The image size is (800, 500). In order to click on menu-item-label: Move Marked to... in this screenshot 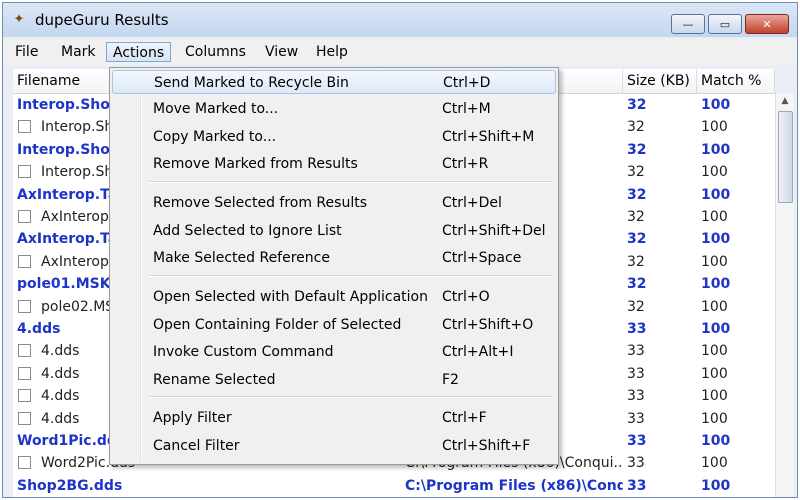, I will do `click(216, 109)`.